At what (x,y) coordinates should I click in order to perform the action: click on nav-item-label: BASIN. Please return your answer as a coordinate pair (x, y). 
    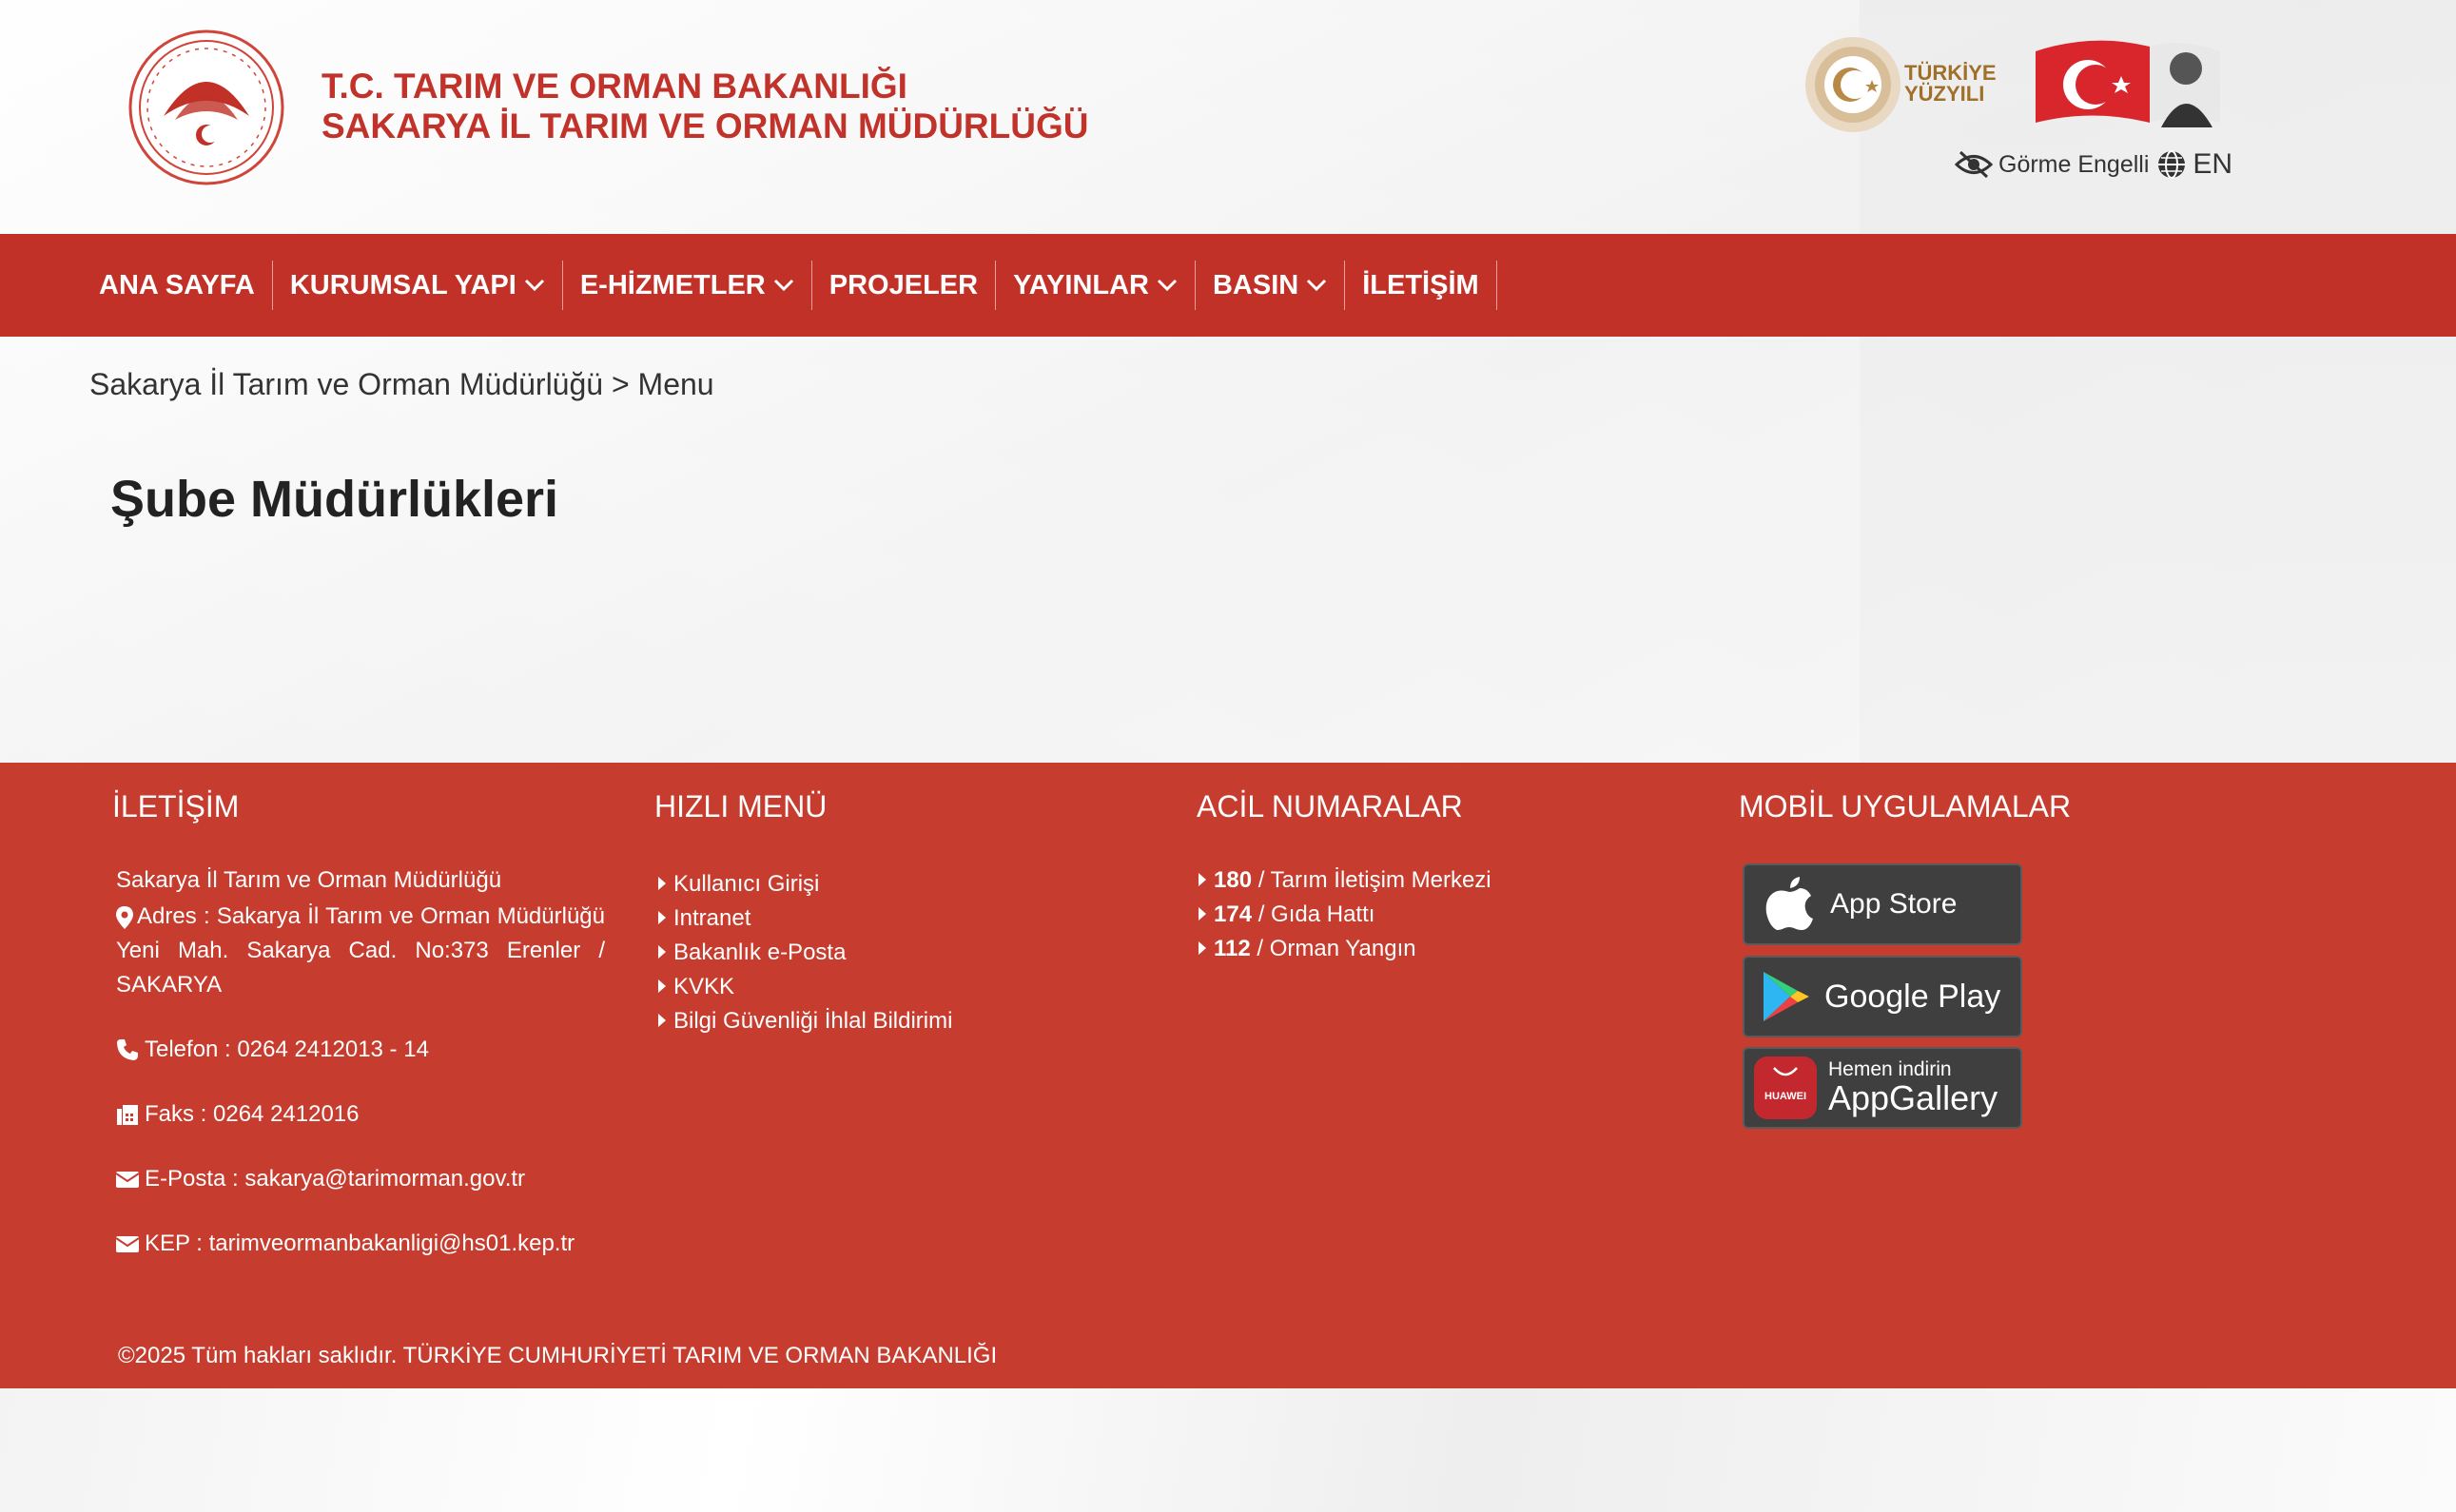
    Looking at the image, I should click on (1255, 284).